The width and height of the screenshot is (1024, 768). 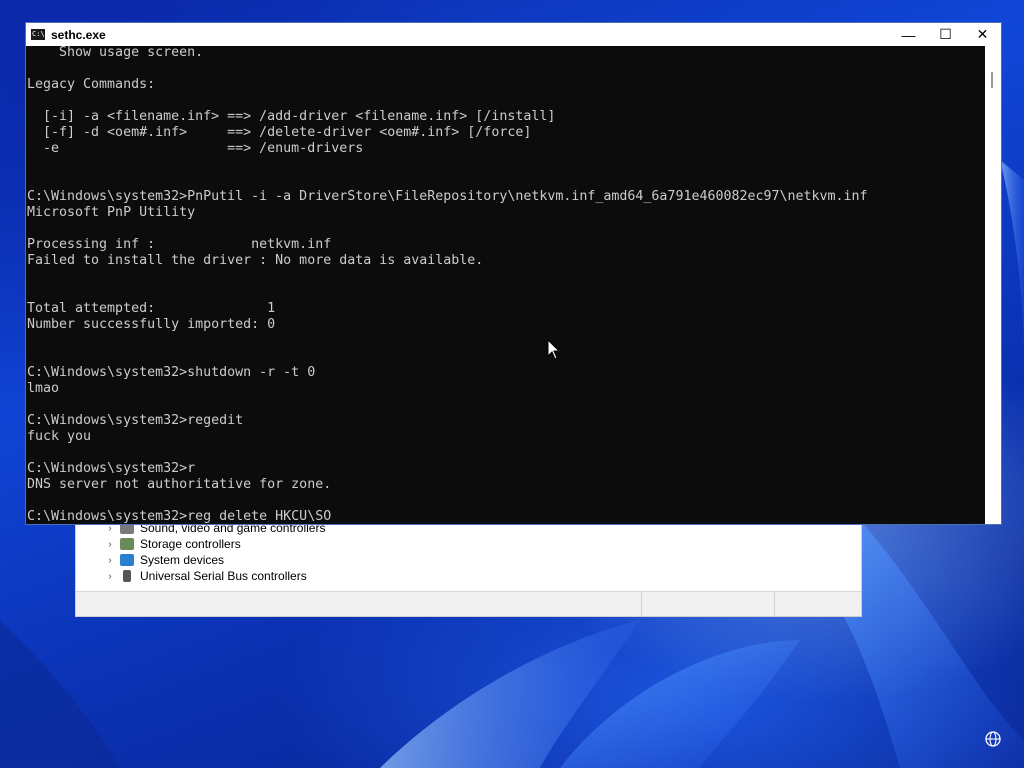 I want to click on usb-icon, so click(x=127, y=576).